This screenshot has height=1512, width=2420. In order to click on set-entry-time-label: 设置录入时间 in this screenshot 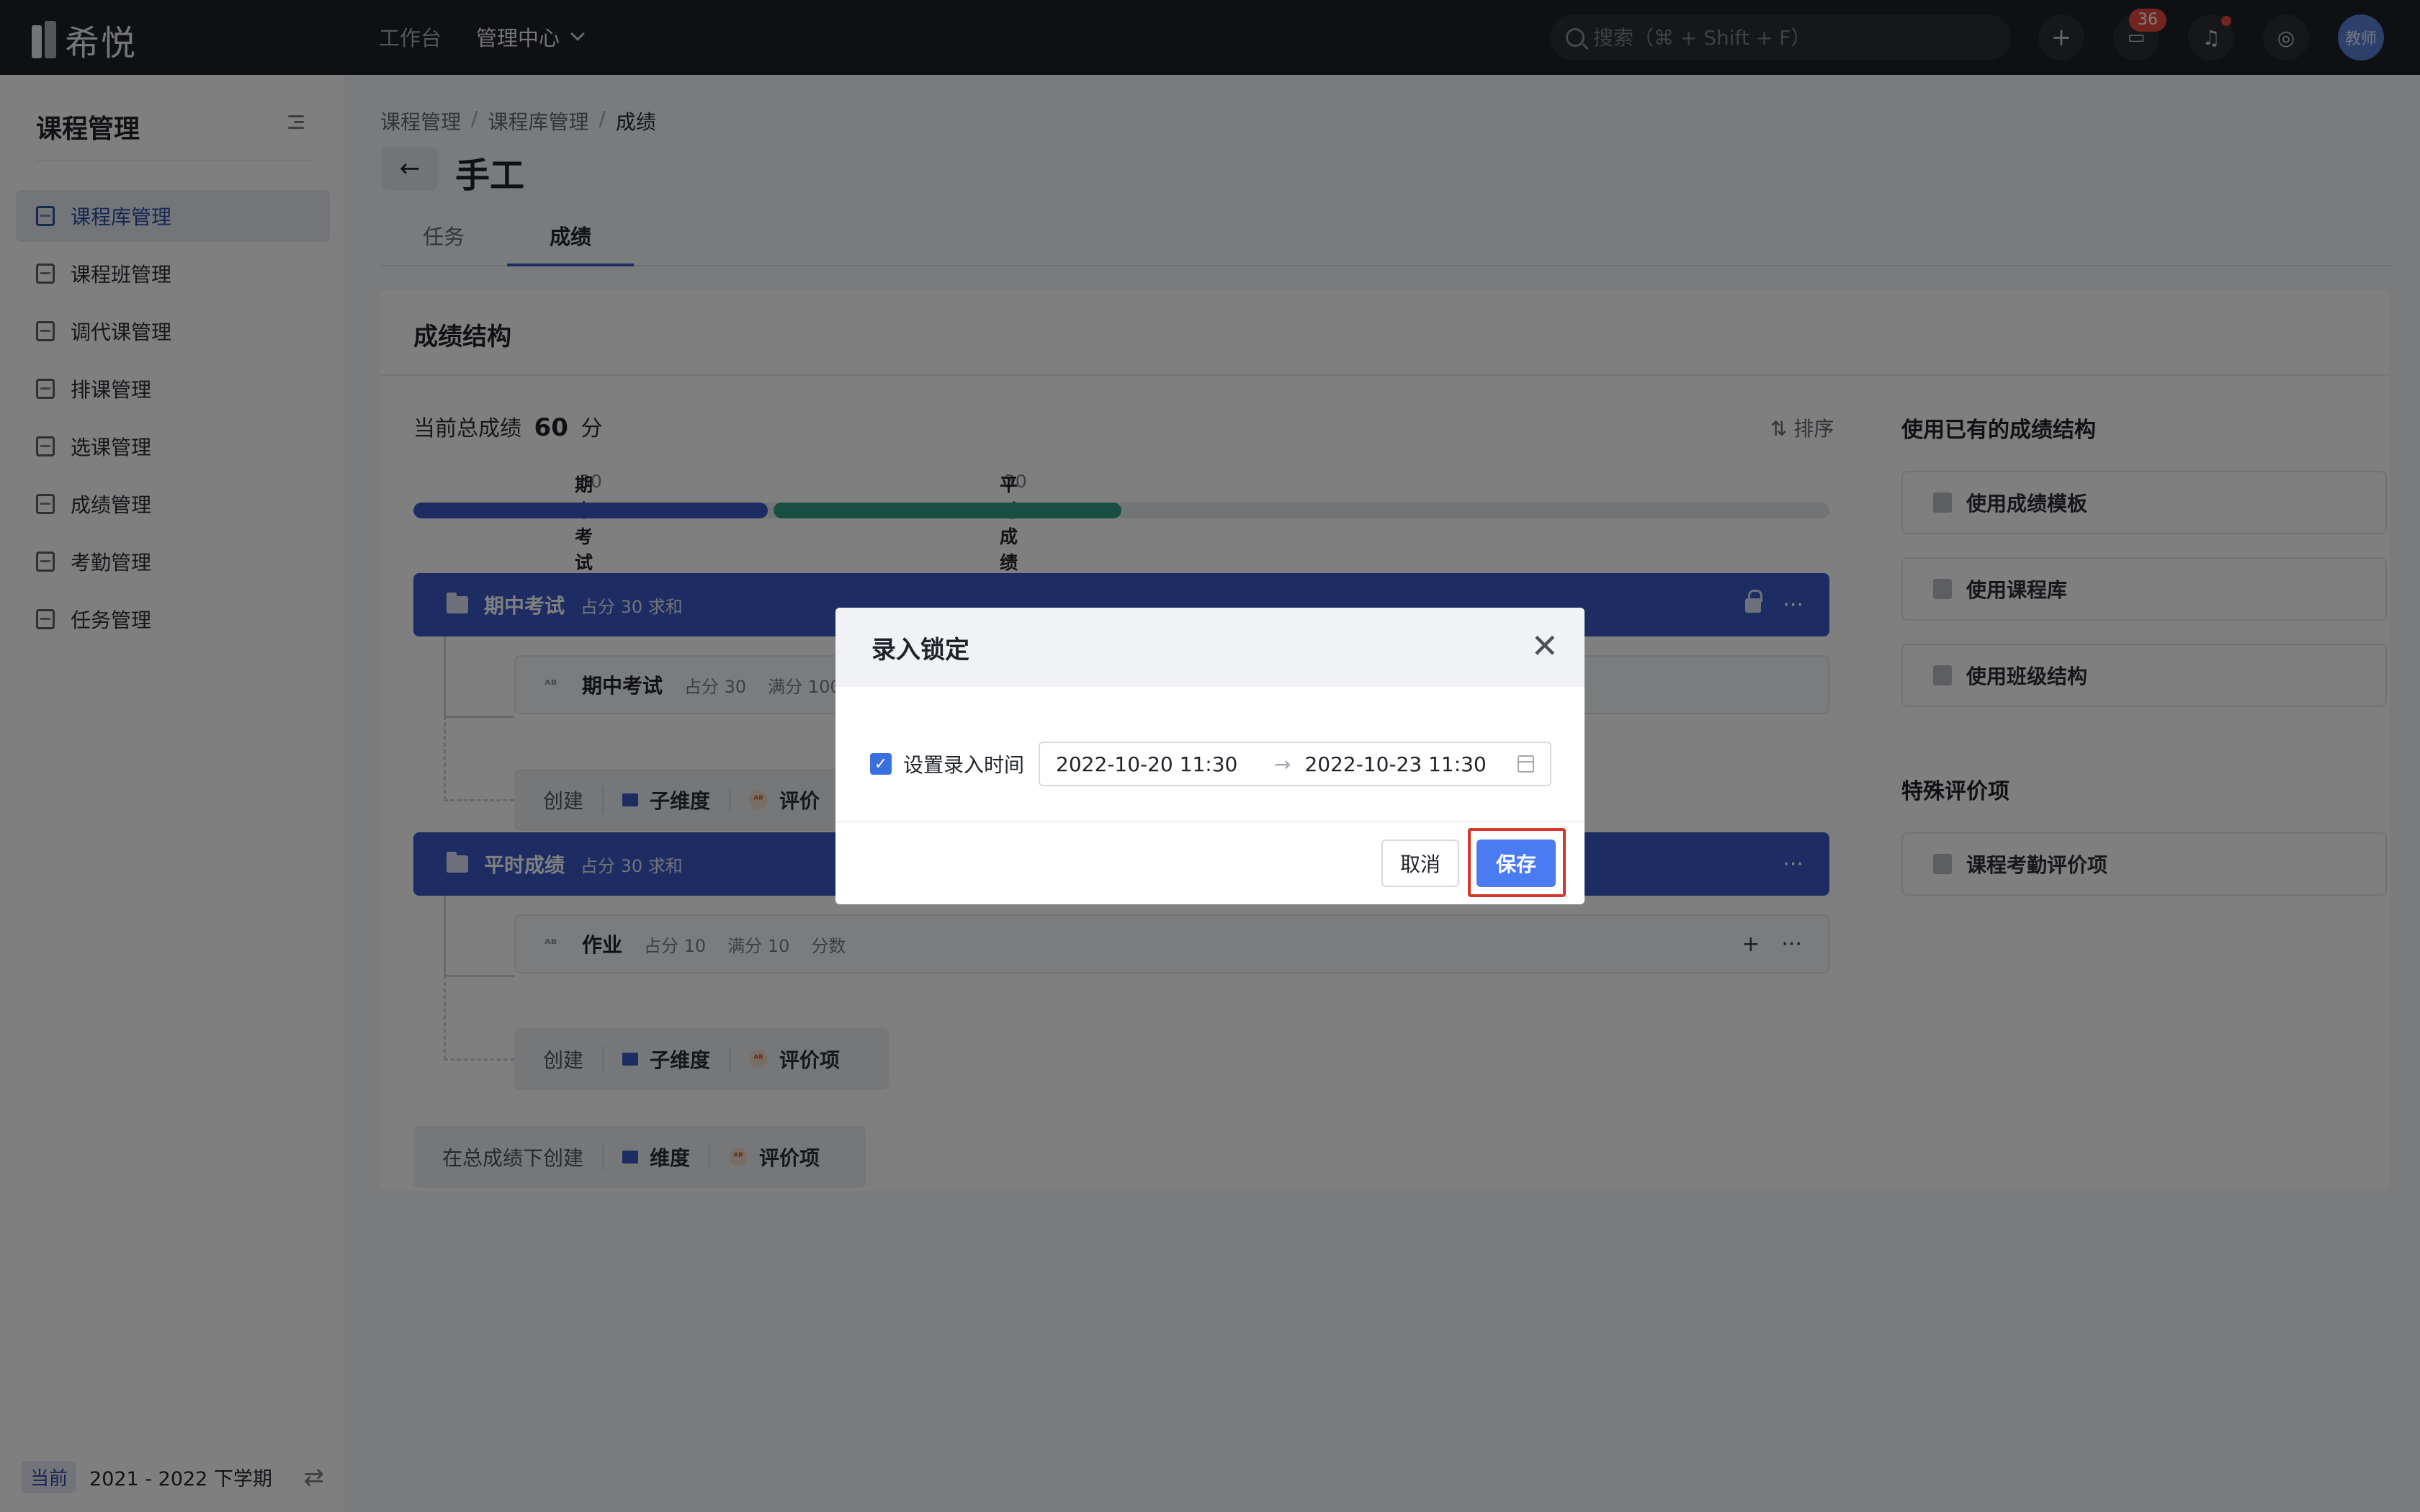, I will do `click(964, 765)`.